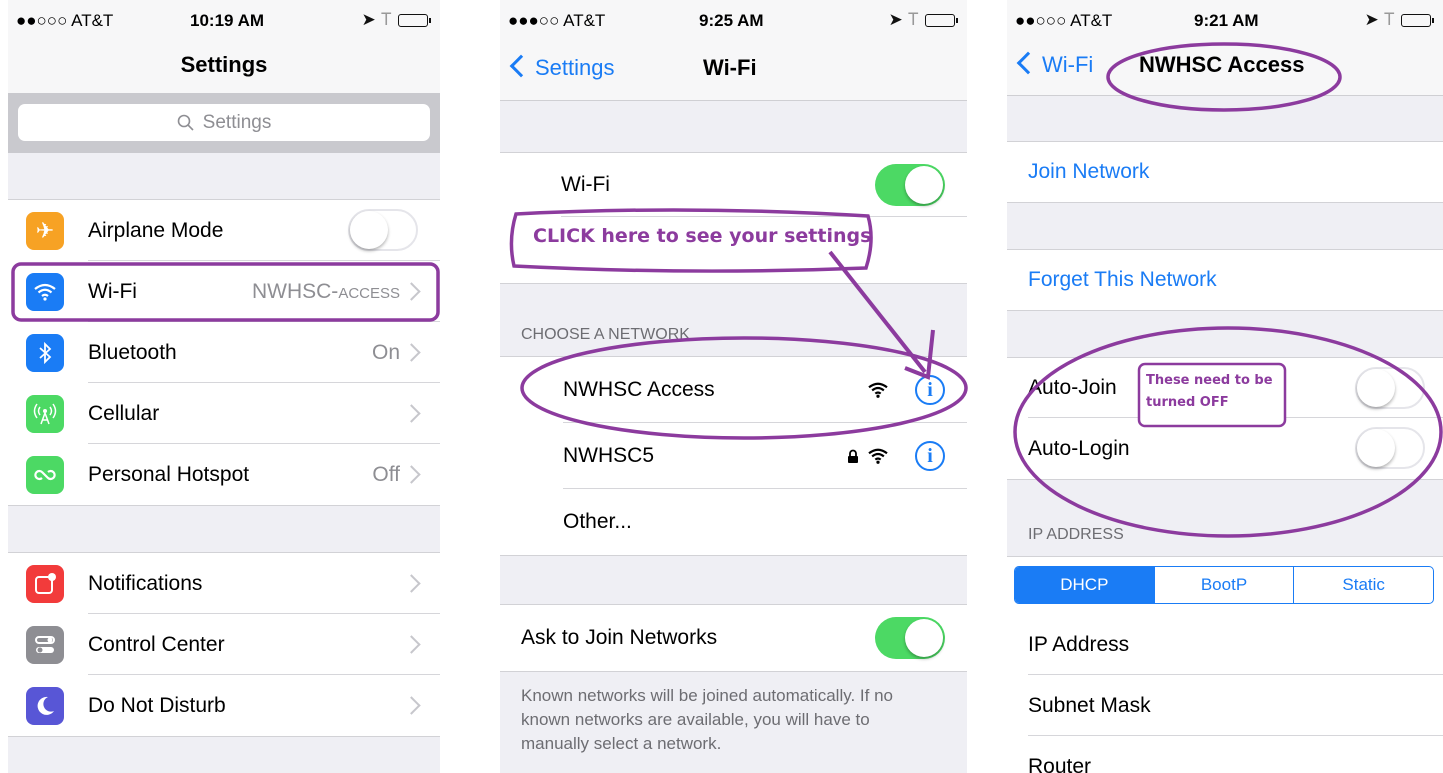  Describe the element at coordinates (325, 291) in the screenshot. I see `wifi-network-value: NWHSC-ACCESS` at that location.